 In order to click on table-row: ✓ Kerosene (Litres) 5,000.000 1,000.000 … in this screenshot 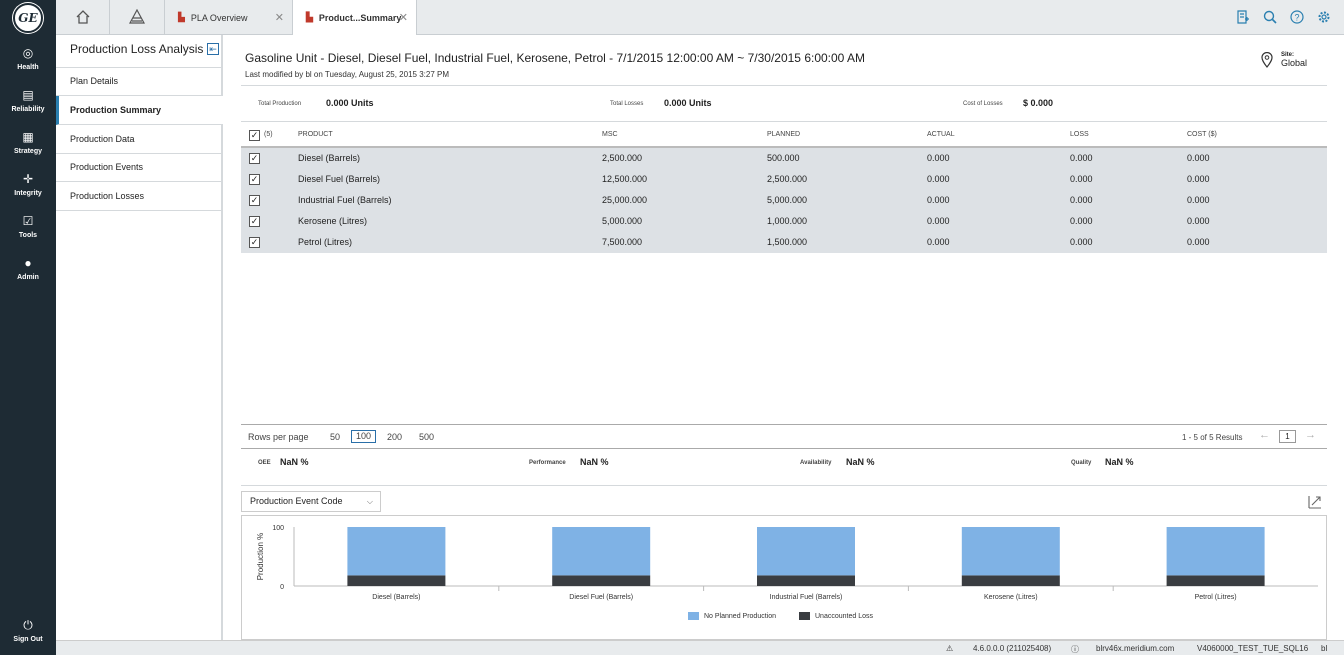, I will do `click(784, 221)`.